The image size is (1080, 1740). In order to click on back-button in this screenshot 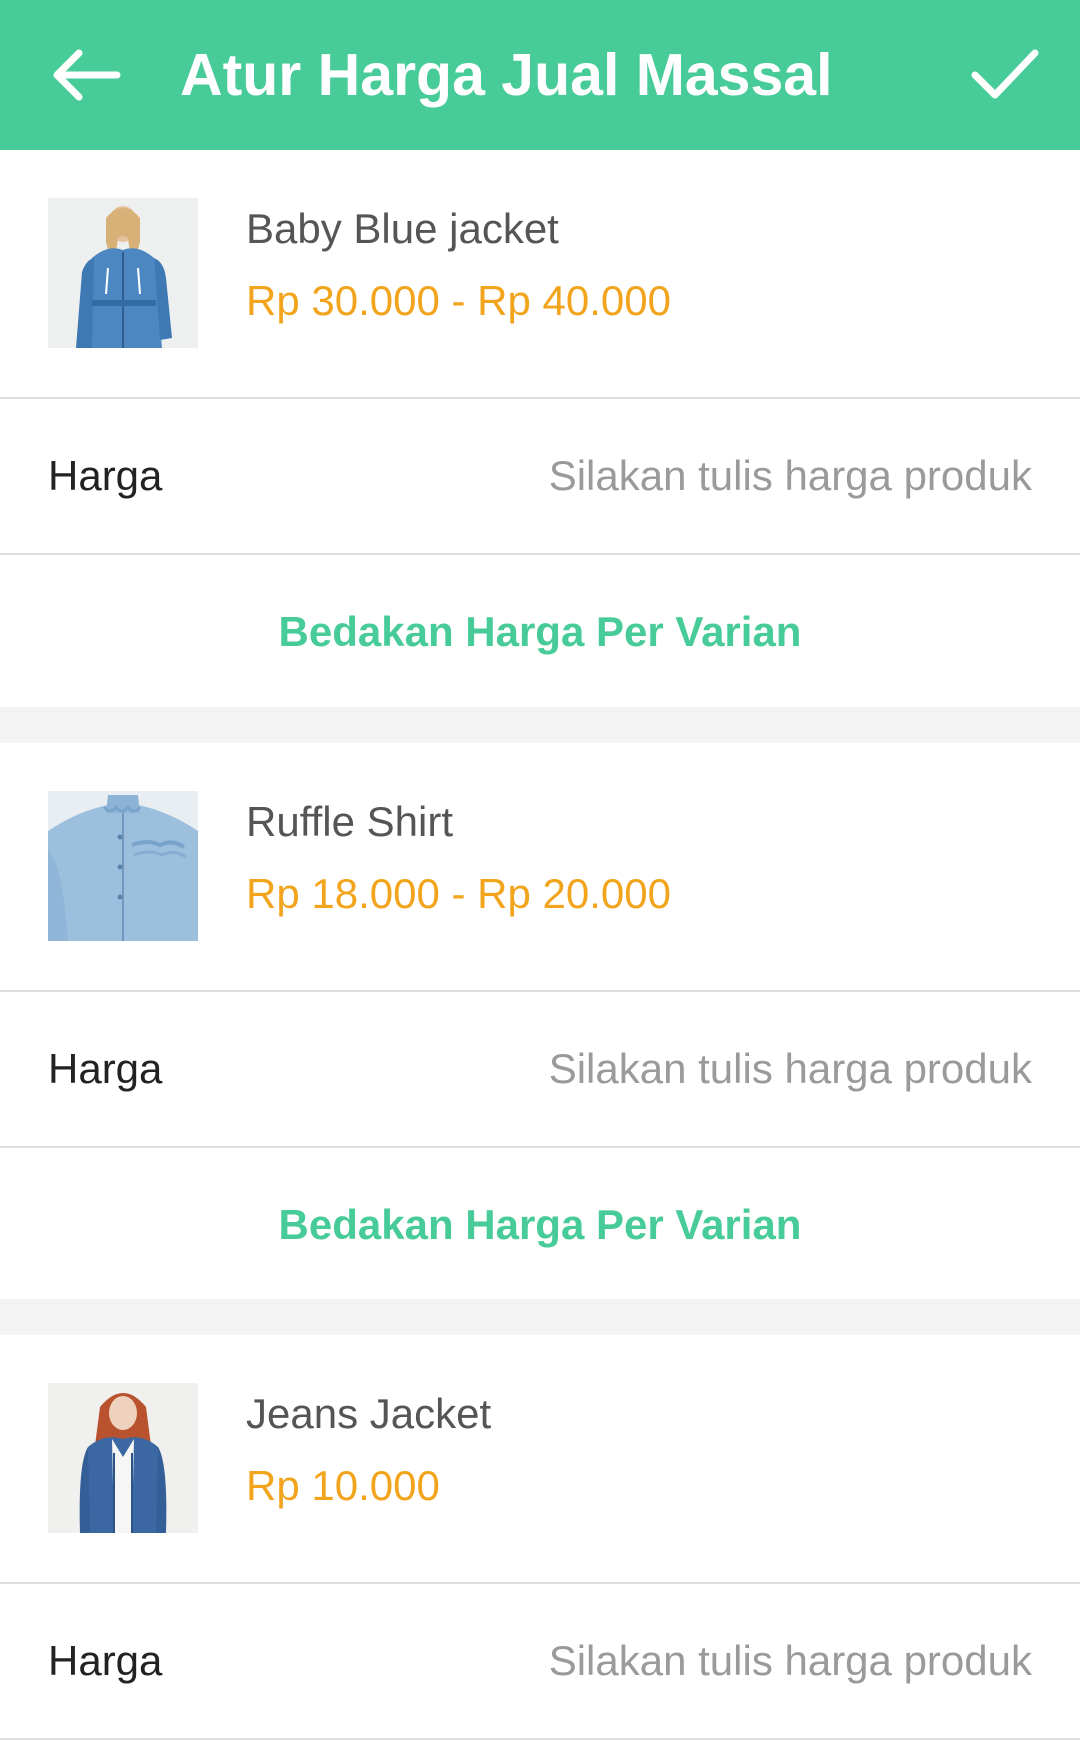, I will do `click(85, 75)`.